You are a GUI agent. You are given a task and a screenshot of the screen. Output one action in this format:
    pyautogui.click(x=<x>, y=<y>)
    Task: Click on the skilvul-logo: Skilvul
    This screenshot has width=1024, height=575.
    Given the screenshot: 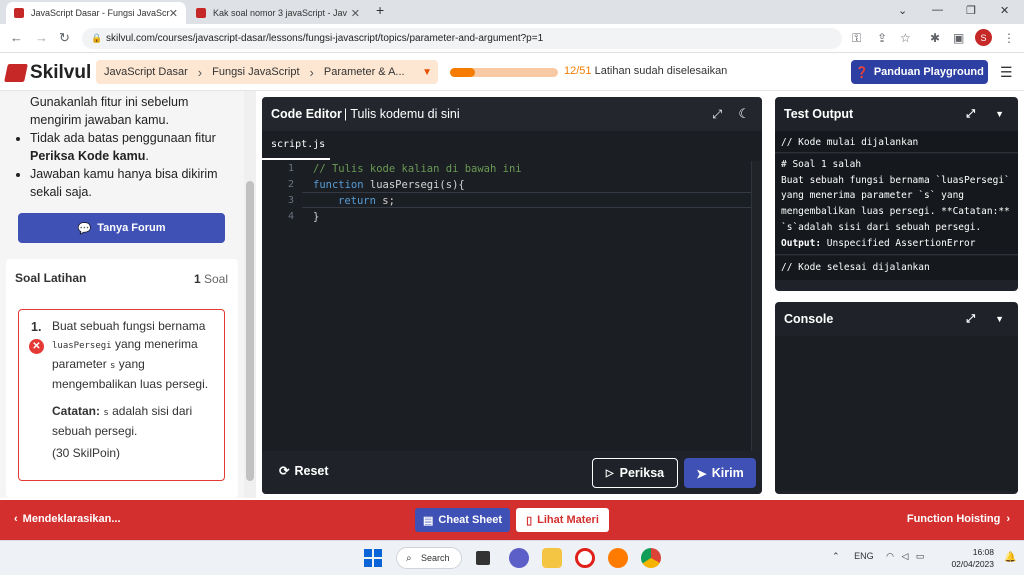 What is the action you would take?
    pyautogui.click(x=48, y=73)
    